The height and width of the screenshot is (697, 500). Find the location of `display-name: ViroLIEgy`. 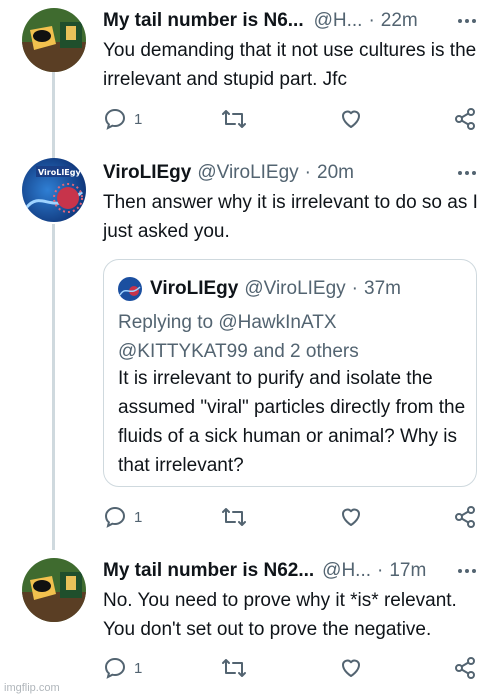

display-name: ViroLIEgy is located at coordinates (147, 173).